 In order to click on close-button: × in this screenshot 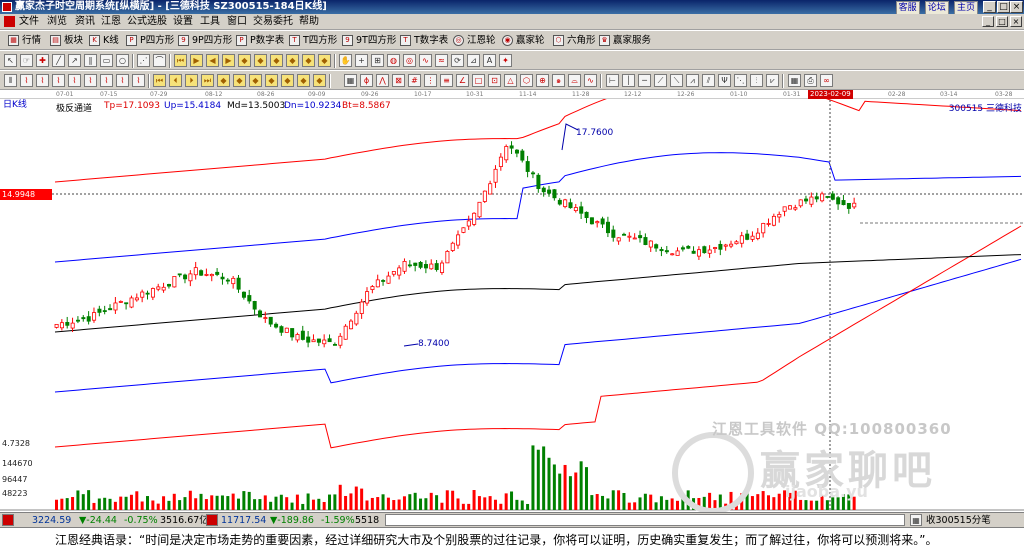, I will do `click(1016, 7)`.